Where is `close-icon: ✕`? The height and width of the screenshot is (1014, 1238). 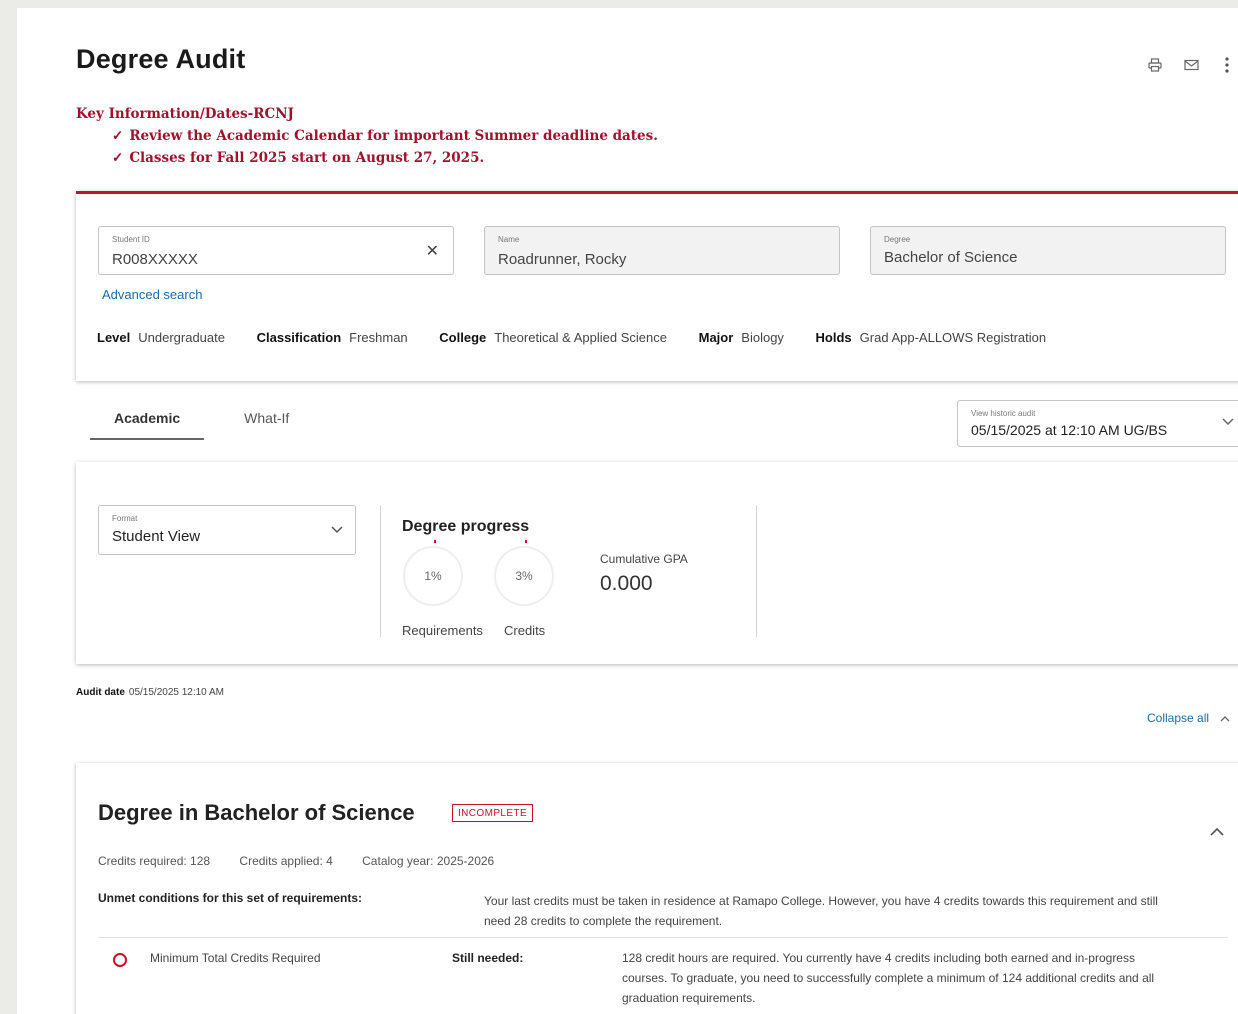
close-icon: ✕ is located at coordinates (432, 251).